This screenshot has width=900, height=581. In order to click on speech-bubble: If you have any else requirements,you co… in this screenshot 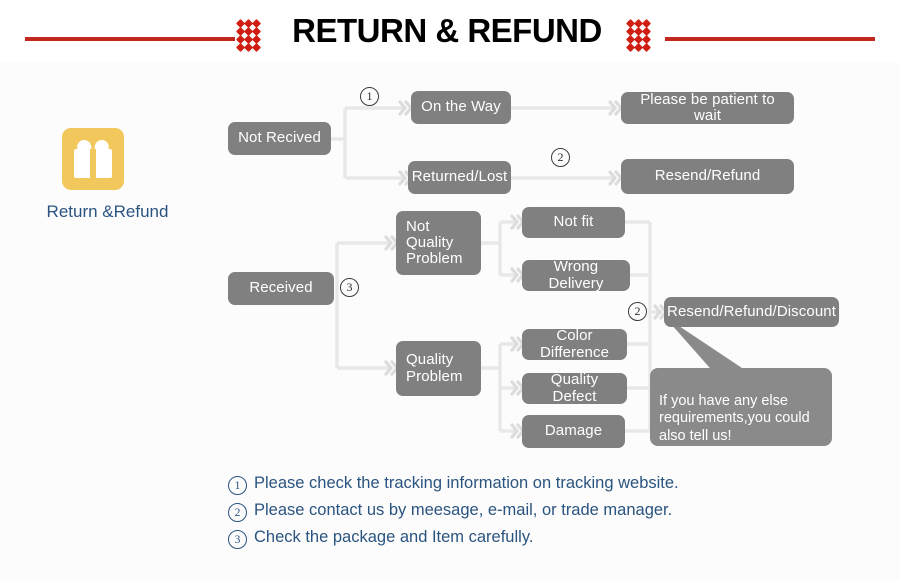, I will do `click(741, 407)`.